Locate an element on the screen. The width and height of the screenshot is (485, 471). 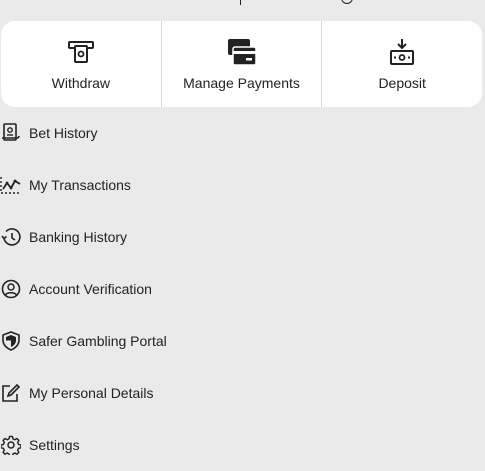
menu-label-my-transactions: My Transactions is located at coordinates (80, 185).